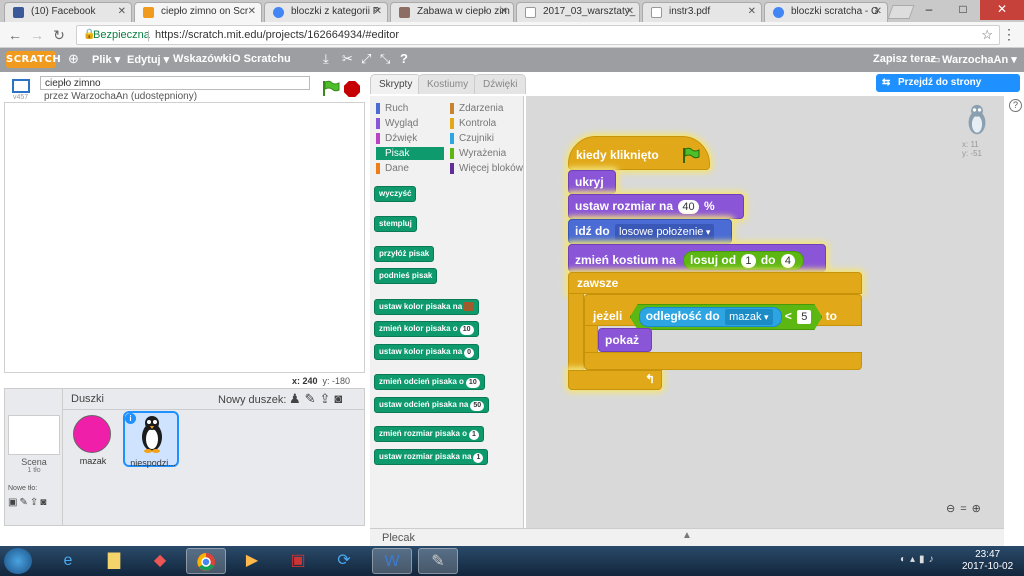  Describe the element at coordinates (410, 153) in the screenshot. I see `category-pen: Pisak` at that location.